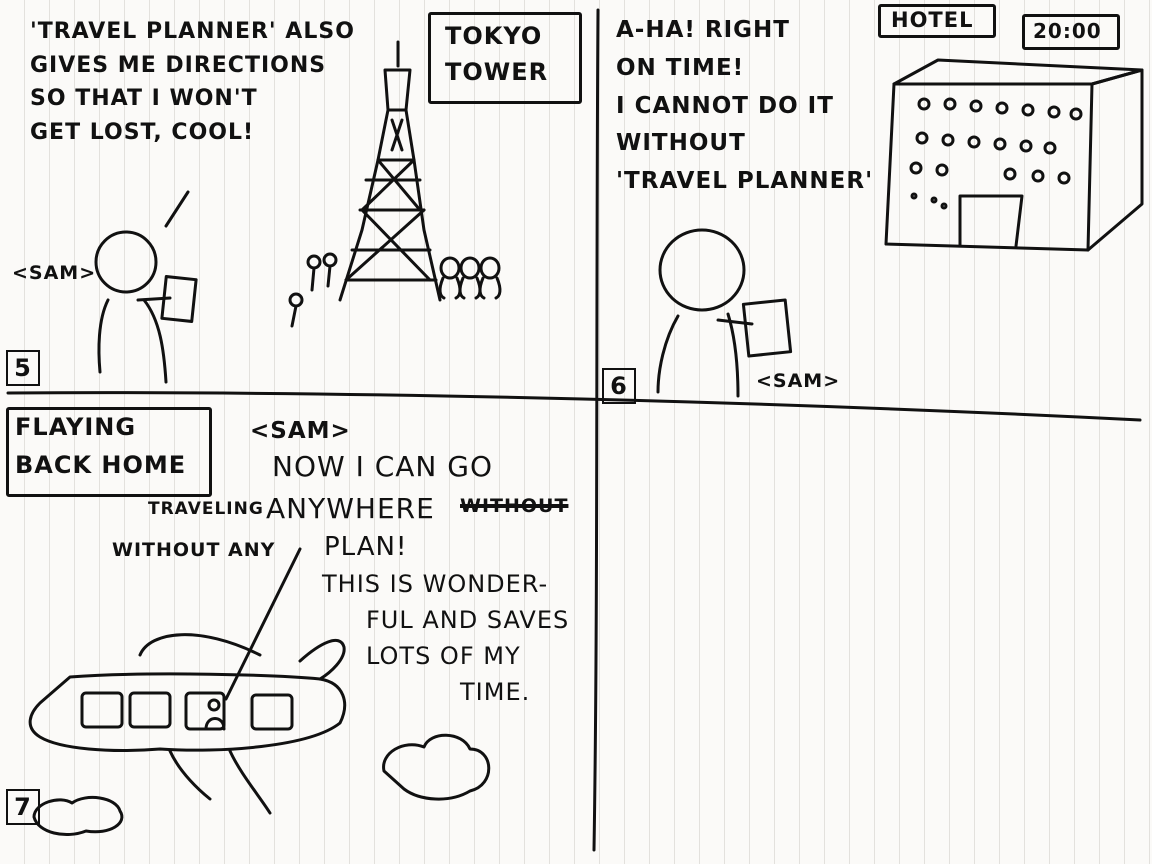  I want to click on crowd-icon, so click(395, 290).